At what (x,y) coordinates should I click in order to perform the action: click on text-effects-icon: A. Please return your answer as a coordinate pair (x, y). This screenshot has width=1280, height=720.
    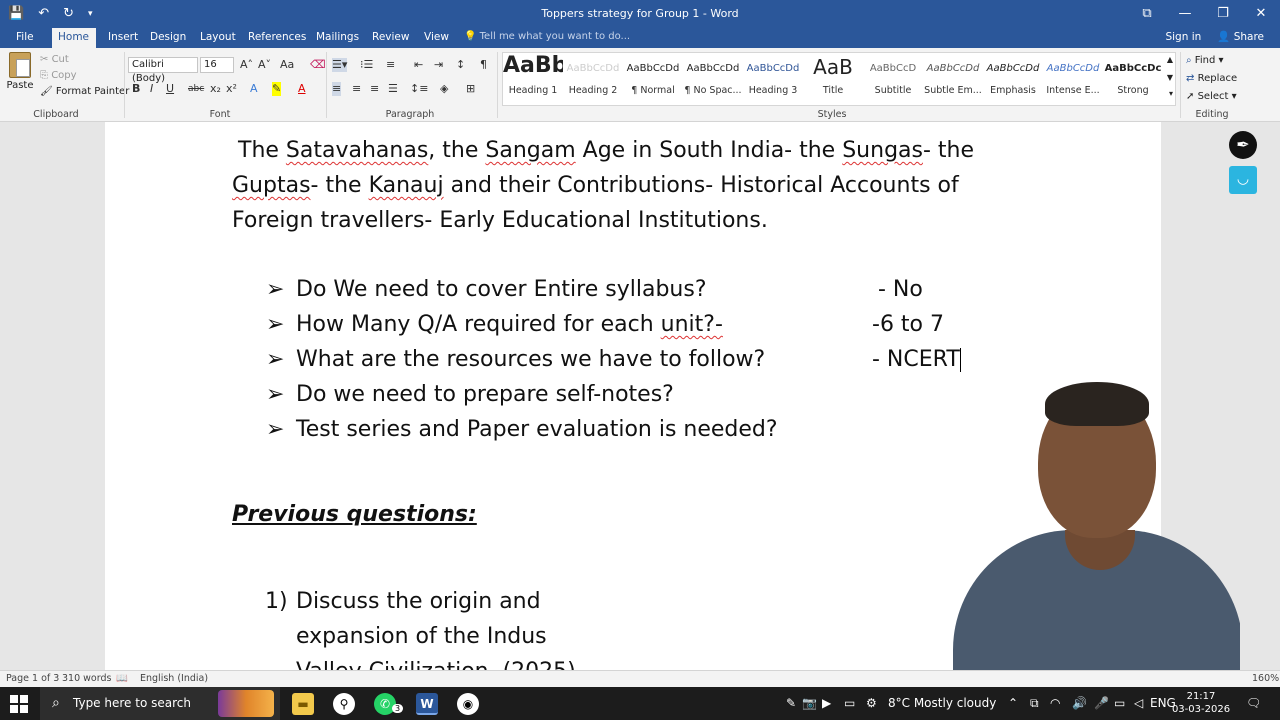
    Looking at the image, I should click on (254, 89).